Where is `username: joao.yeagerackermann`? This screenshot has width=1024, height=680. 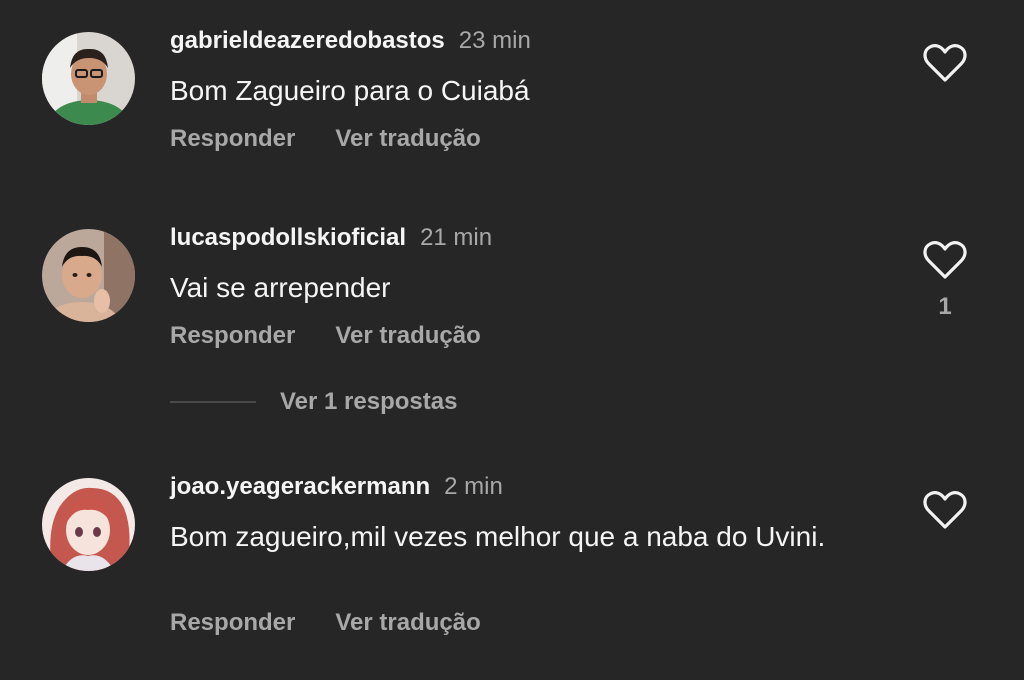 username: joao.yeagerackermann is located at coordinates (300, 486).